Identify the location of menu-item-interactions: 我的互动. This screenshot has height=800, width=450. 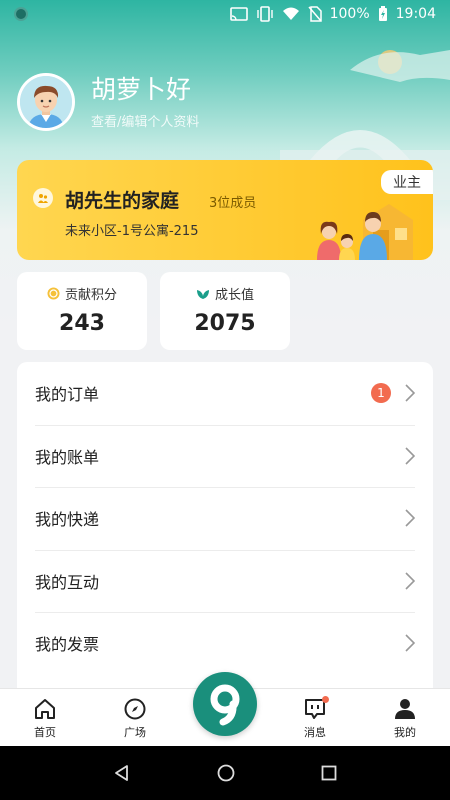
(225, 581).